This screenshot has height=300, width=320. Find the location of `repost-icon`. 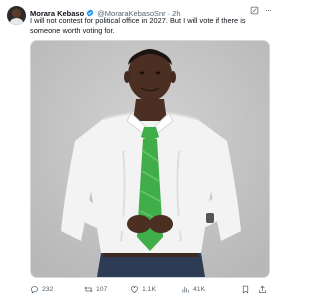

repost-icon is located at coordinates (88, 289).